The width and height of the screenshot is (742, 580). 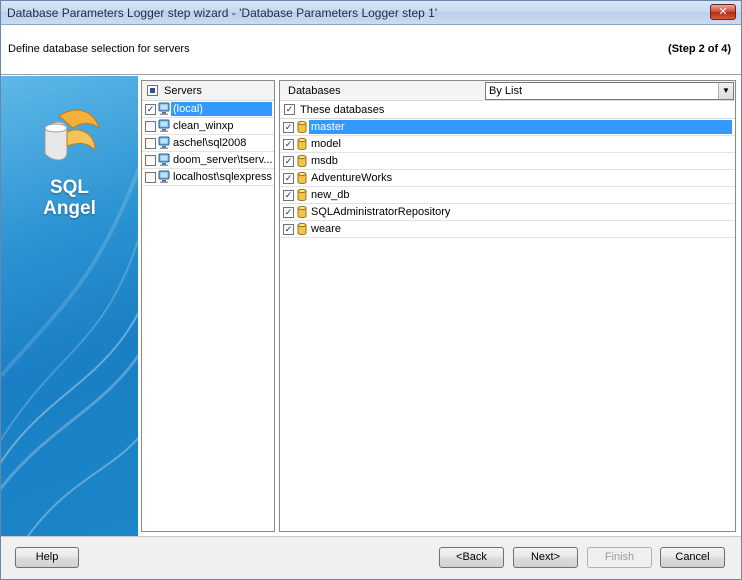 I want to click on servers-header: Servers, so click(x=208, y=91).